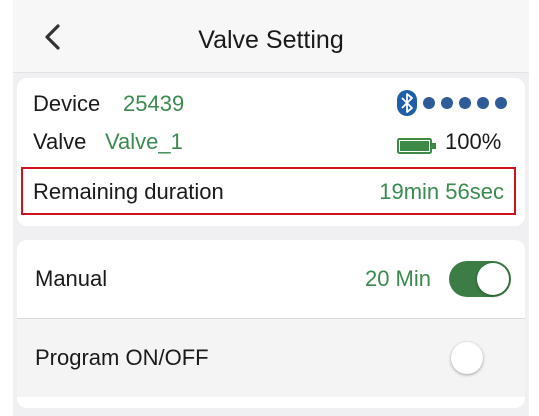  I want to click on device-label: Device, so click(67, 103).